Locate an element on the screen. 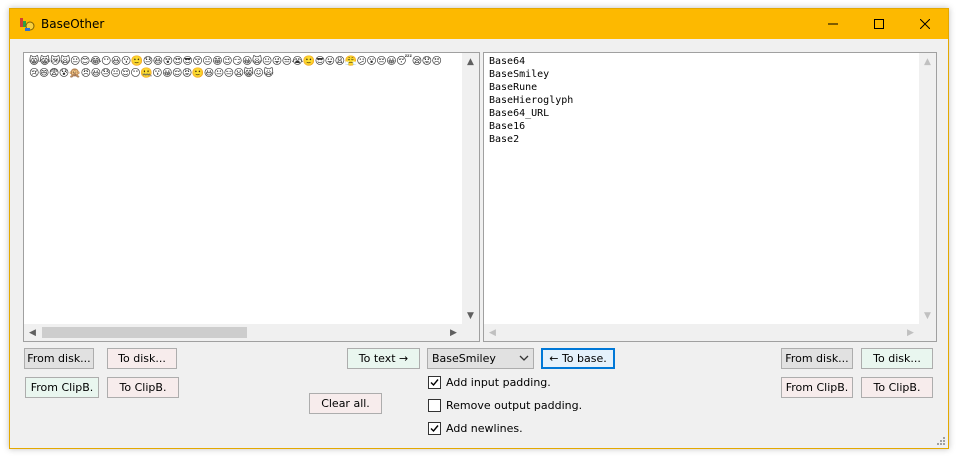 Image resolution: width=966 pixels, height=473 pixels. close-icon is located at coordinates (925, 24).